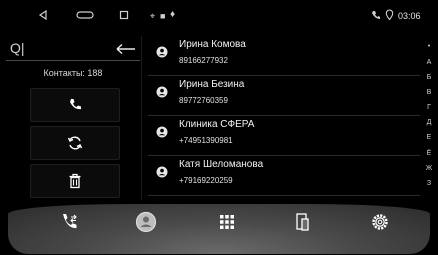 This screenshot has width=438, height=255. I want to click on contact-phone: 89772760359, so click(203, 100).